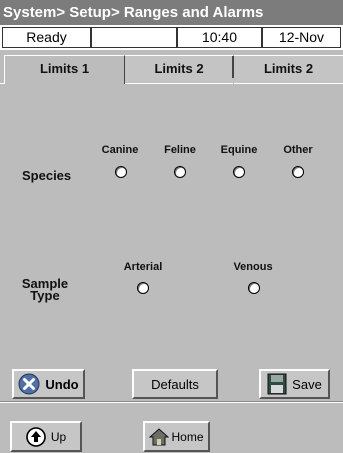  What do you see at coordinates (307, 384) in the screenshot?
I see `save-label: Save` at bounding box center [307, 384].